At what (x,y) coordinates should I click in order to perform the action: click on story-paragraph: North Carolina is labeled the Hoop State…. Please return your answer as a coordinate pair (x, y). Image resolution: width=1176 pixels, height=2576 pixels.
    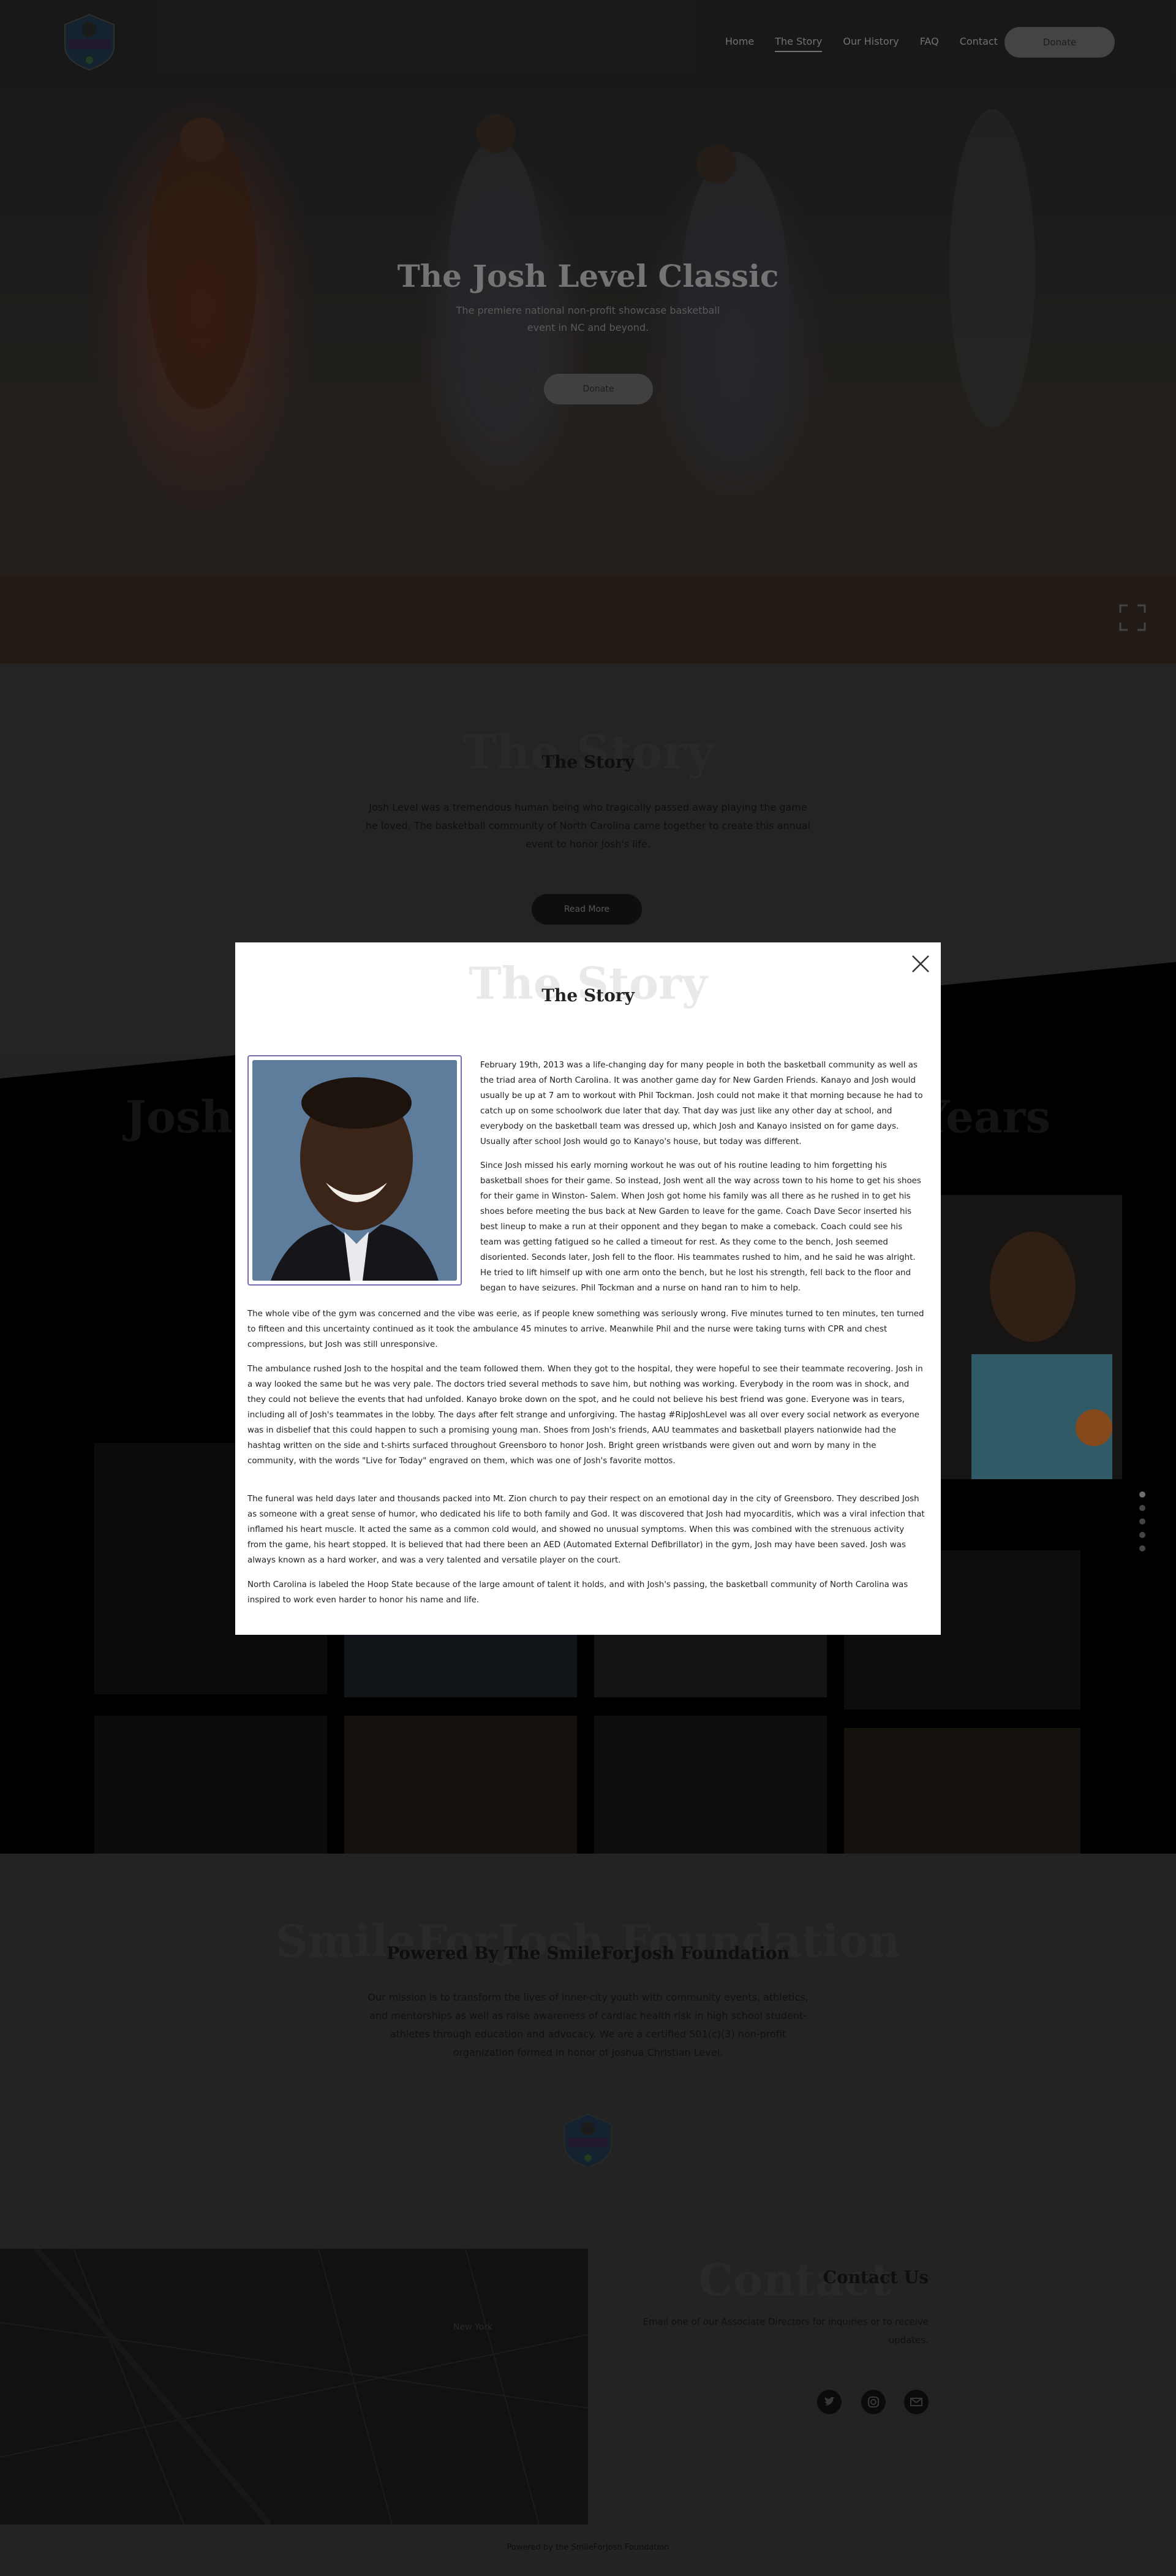
    Looking at the image, I should click on (578, 1592).